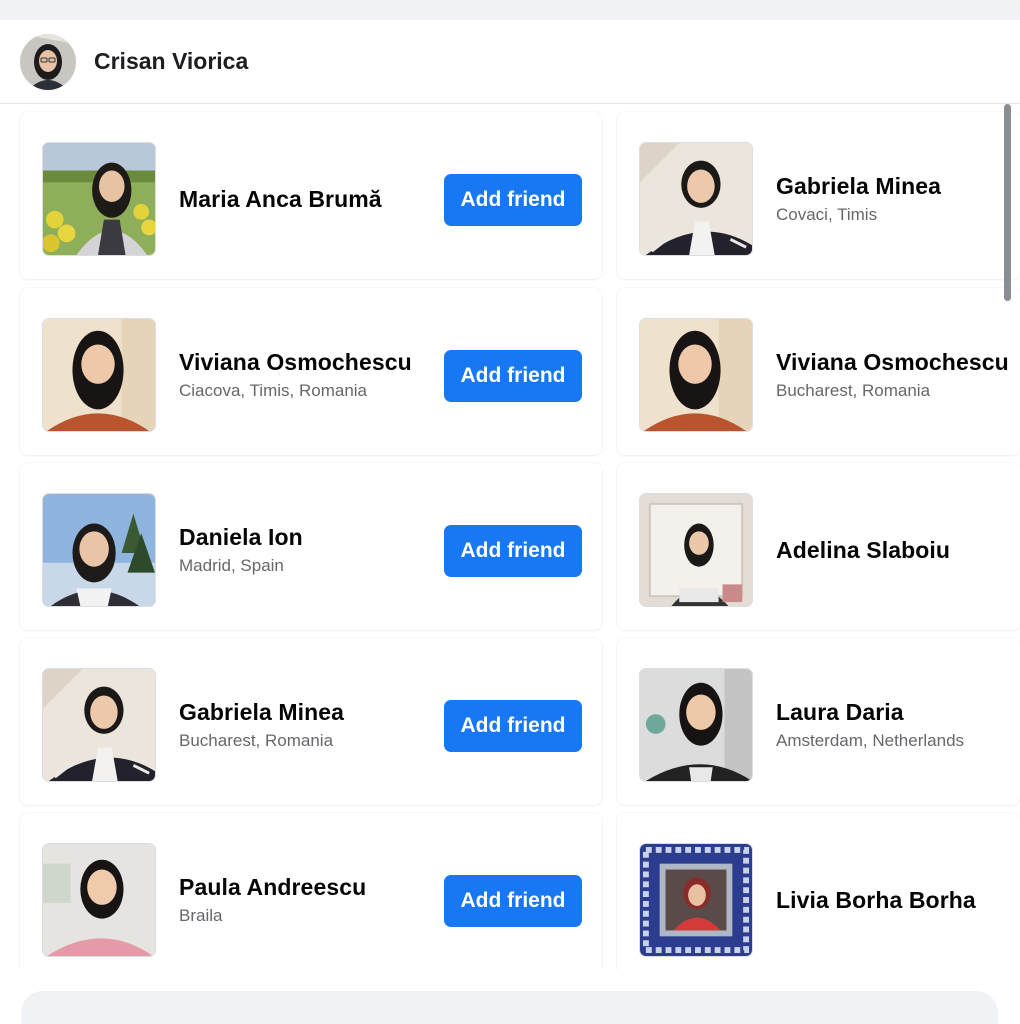 The height and width of the screenshot is (1024, 1020). Describe the element at coordinates (1007, 202) in the screenshot. I see `scrollbar` at that location.